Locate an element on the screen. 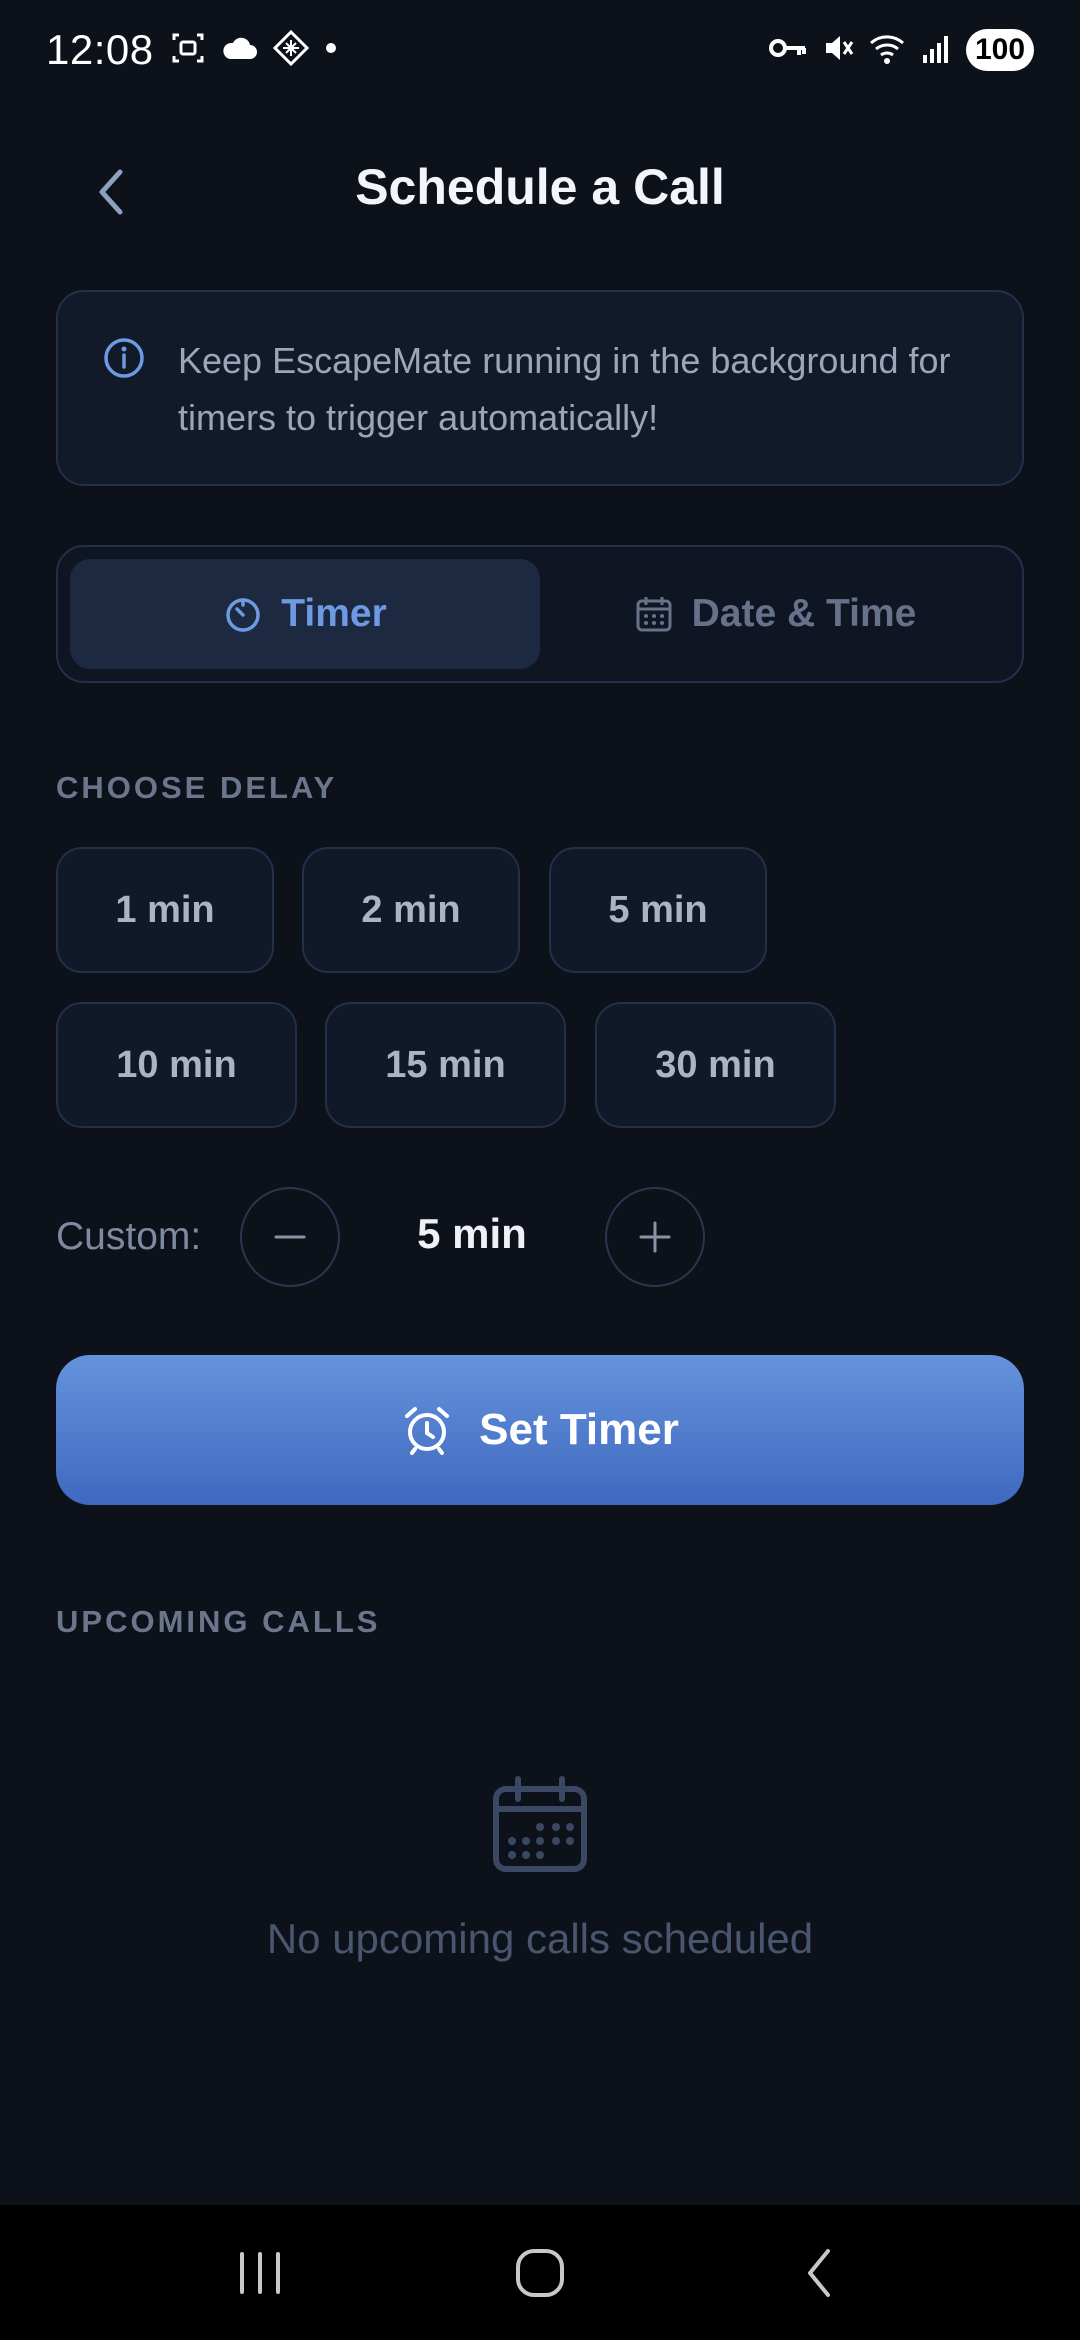  calendar-icon is located at coordinates (654, 614).